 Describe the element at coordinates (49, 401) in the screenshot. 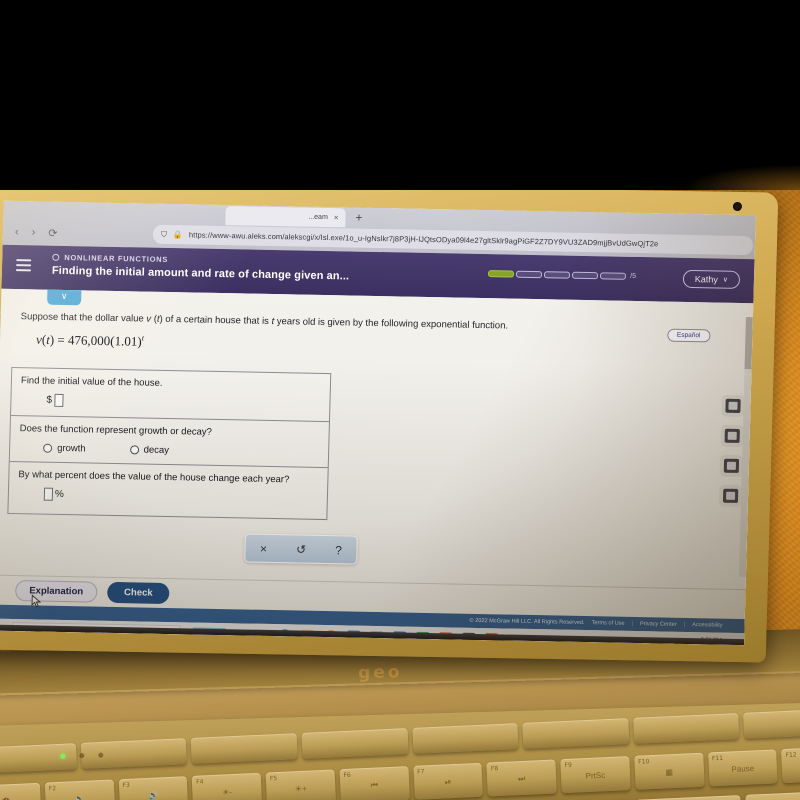

I see `dollar-sign: $` at that location.